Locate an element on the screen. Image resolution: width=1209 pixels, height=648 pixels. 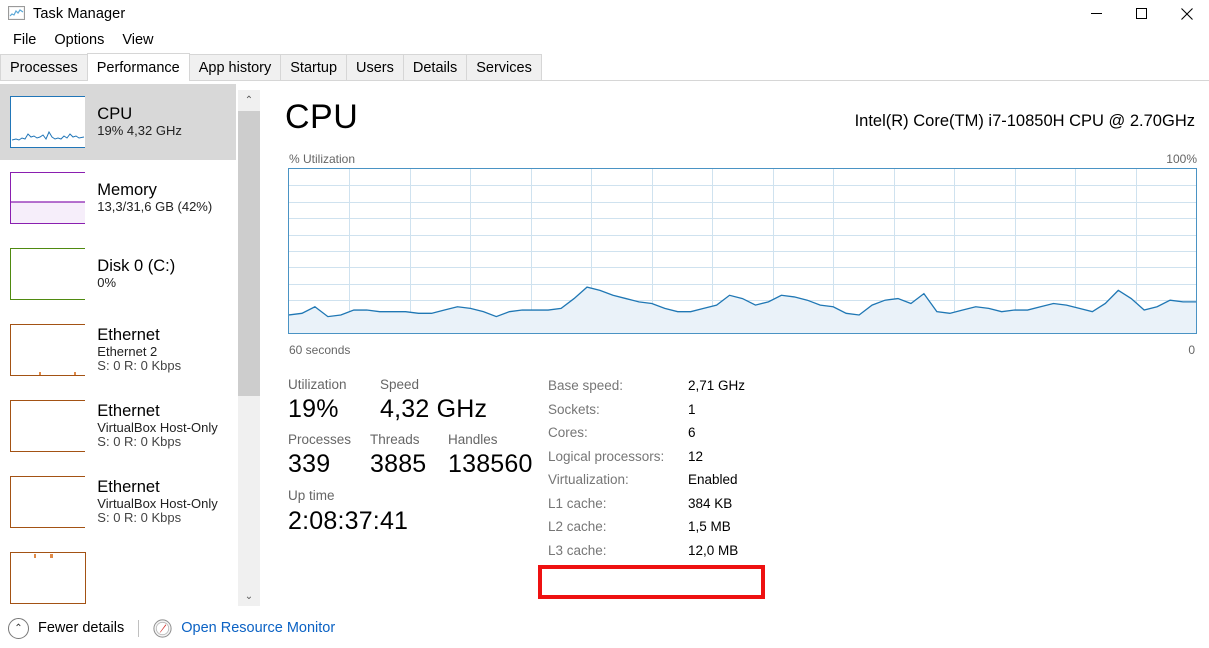
chart-x-axis-label: 60 seconds is located at coordinates (320, 350).